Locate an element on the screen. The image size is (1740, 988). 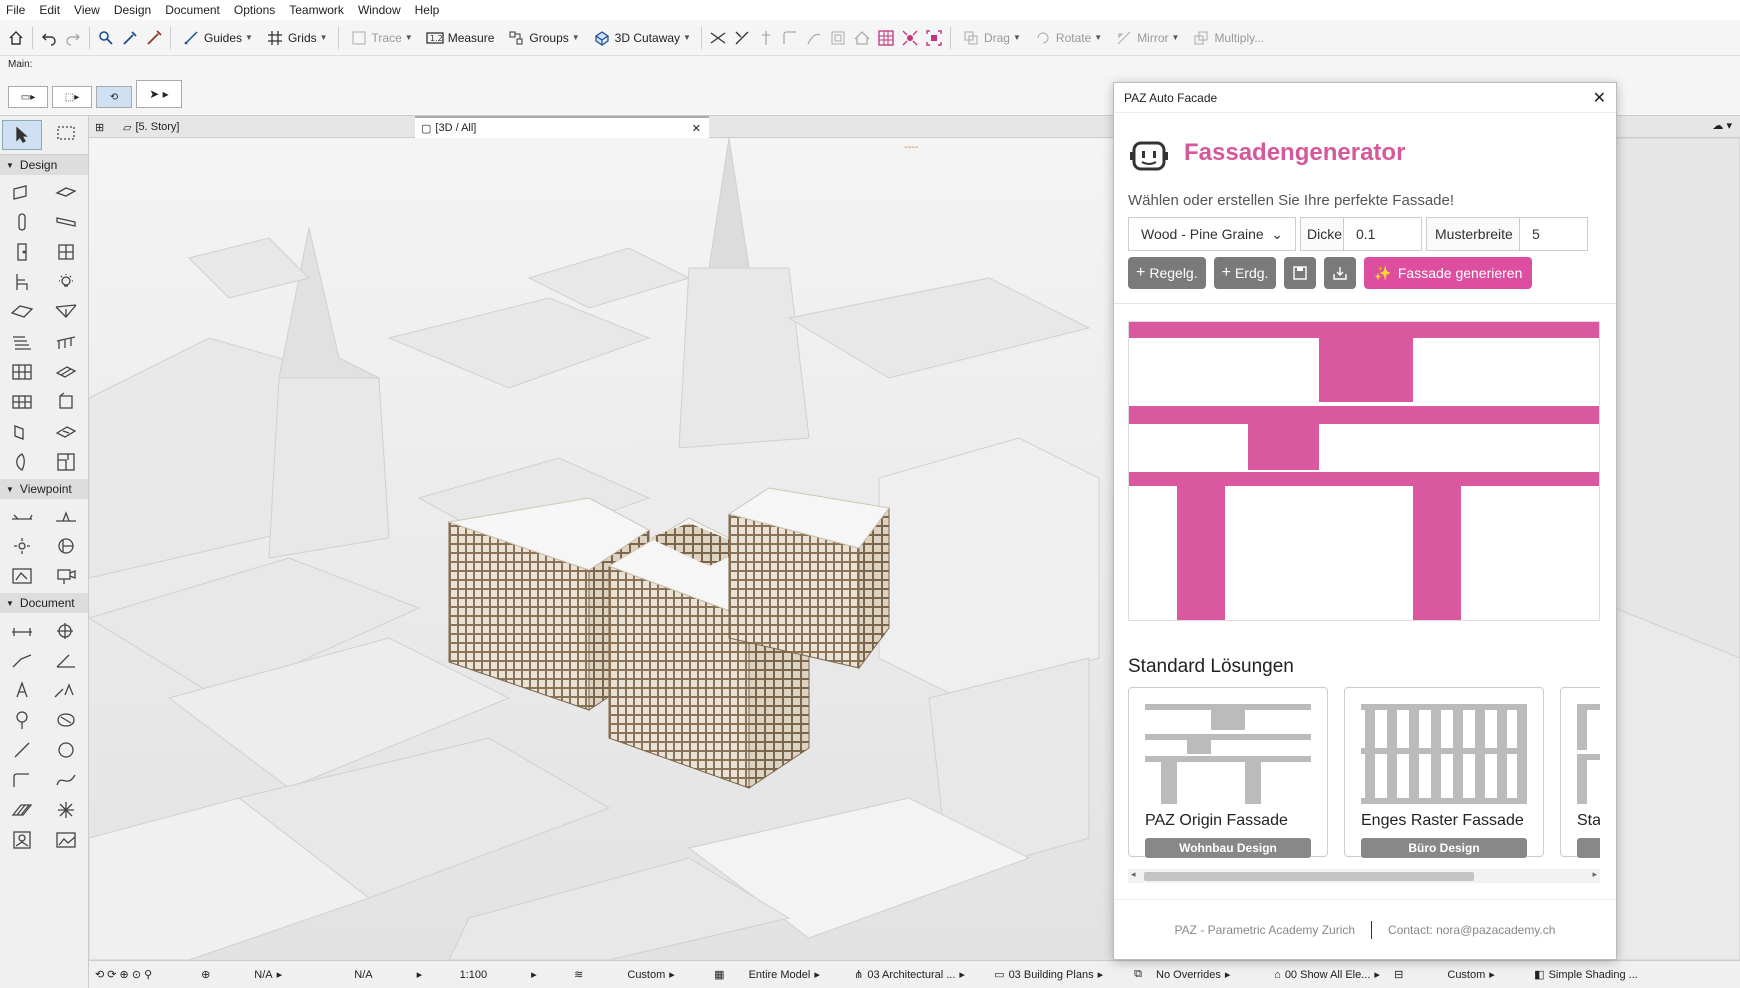
object-tool is located at coordinates (22, 282).